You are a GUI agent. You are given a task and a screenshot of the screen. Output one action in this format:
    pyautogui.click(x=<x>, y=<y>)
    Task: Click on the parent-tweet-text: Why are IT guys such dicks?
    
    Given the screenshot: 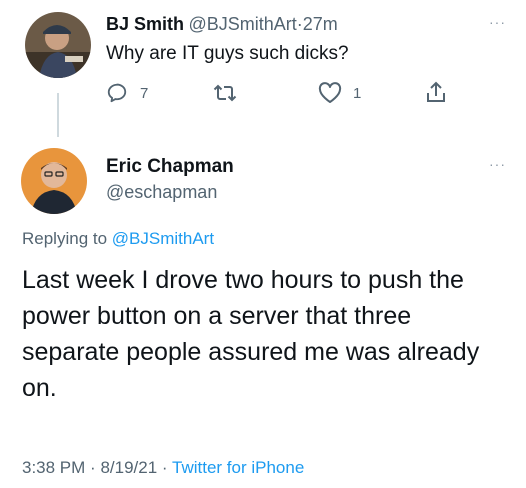 What is the action you would take?
    pyautogui.click(x=227, y=53)
    